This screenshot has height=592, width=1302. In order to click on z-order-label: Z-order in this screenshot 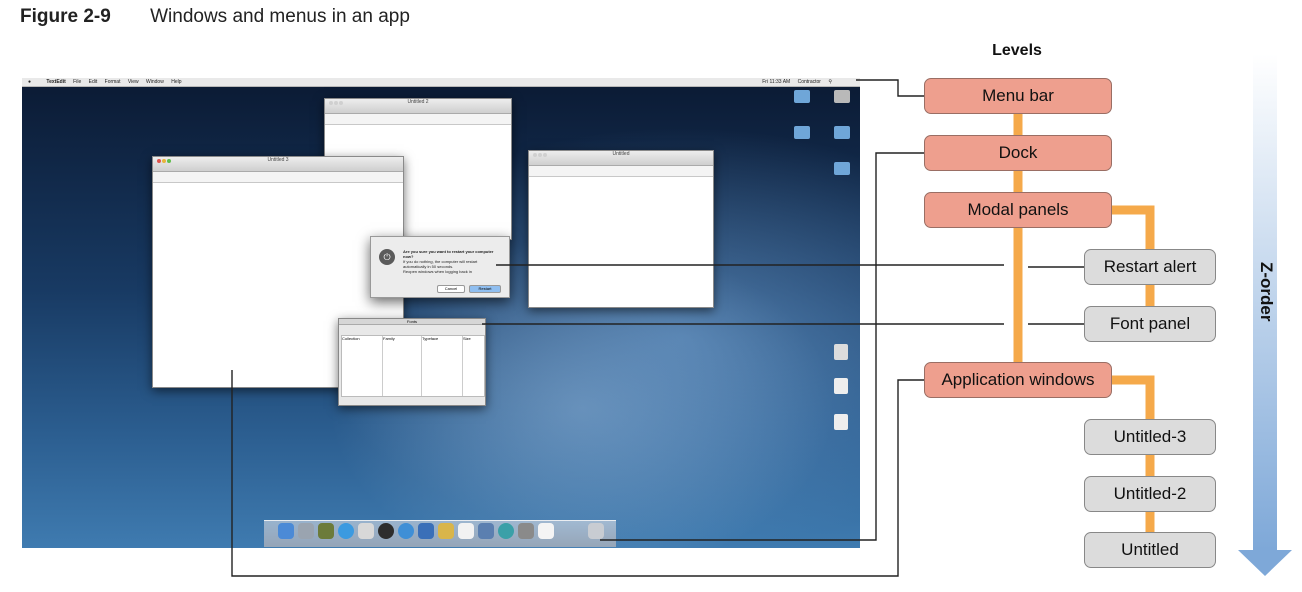, I will do `click(1266, 292)`.